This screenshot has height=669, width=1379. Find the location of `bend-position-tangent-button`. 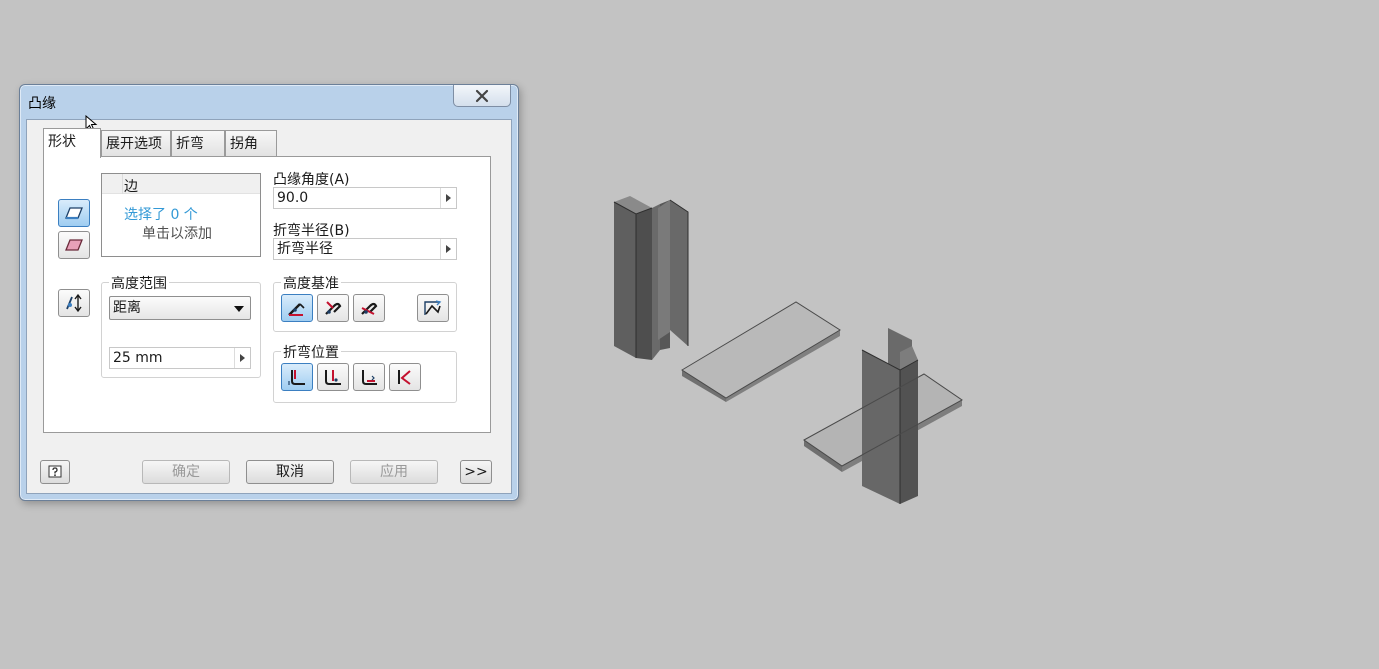

bend-position-tangent-button is located at coordinates (405, 377).